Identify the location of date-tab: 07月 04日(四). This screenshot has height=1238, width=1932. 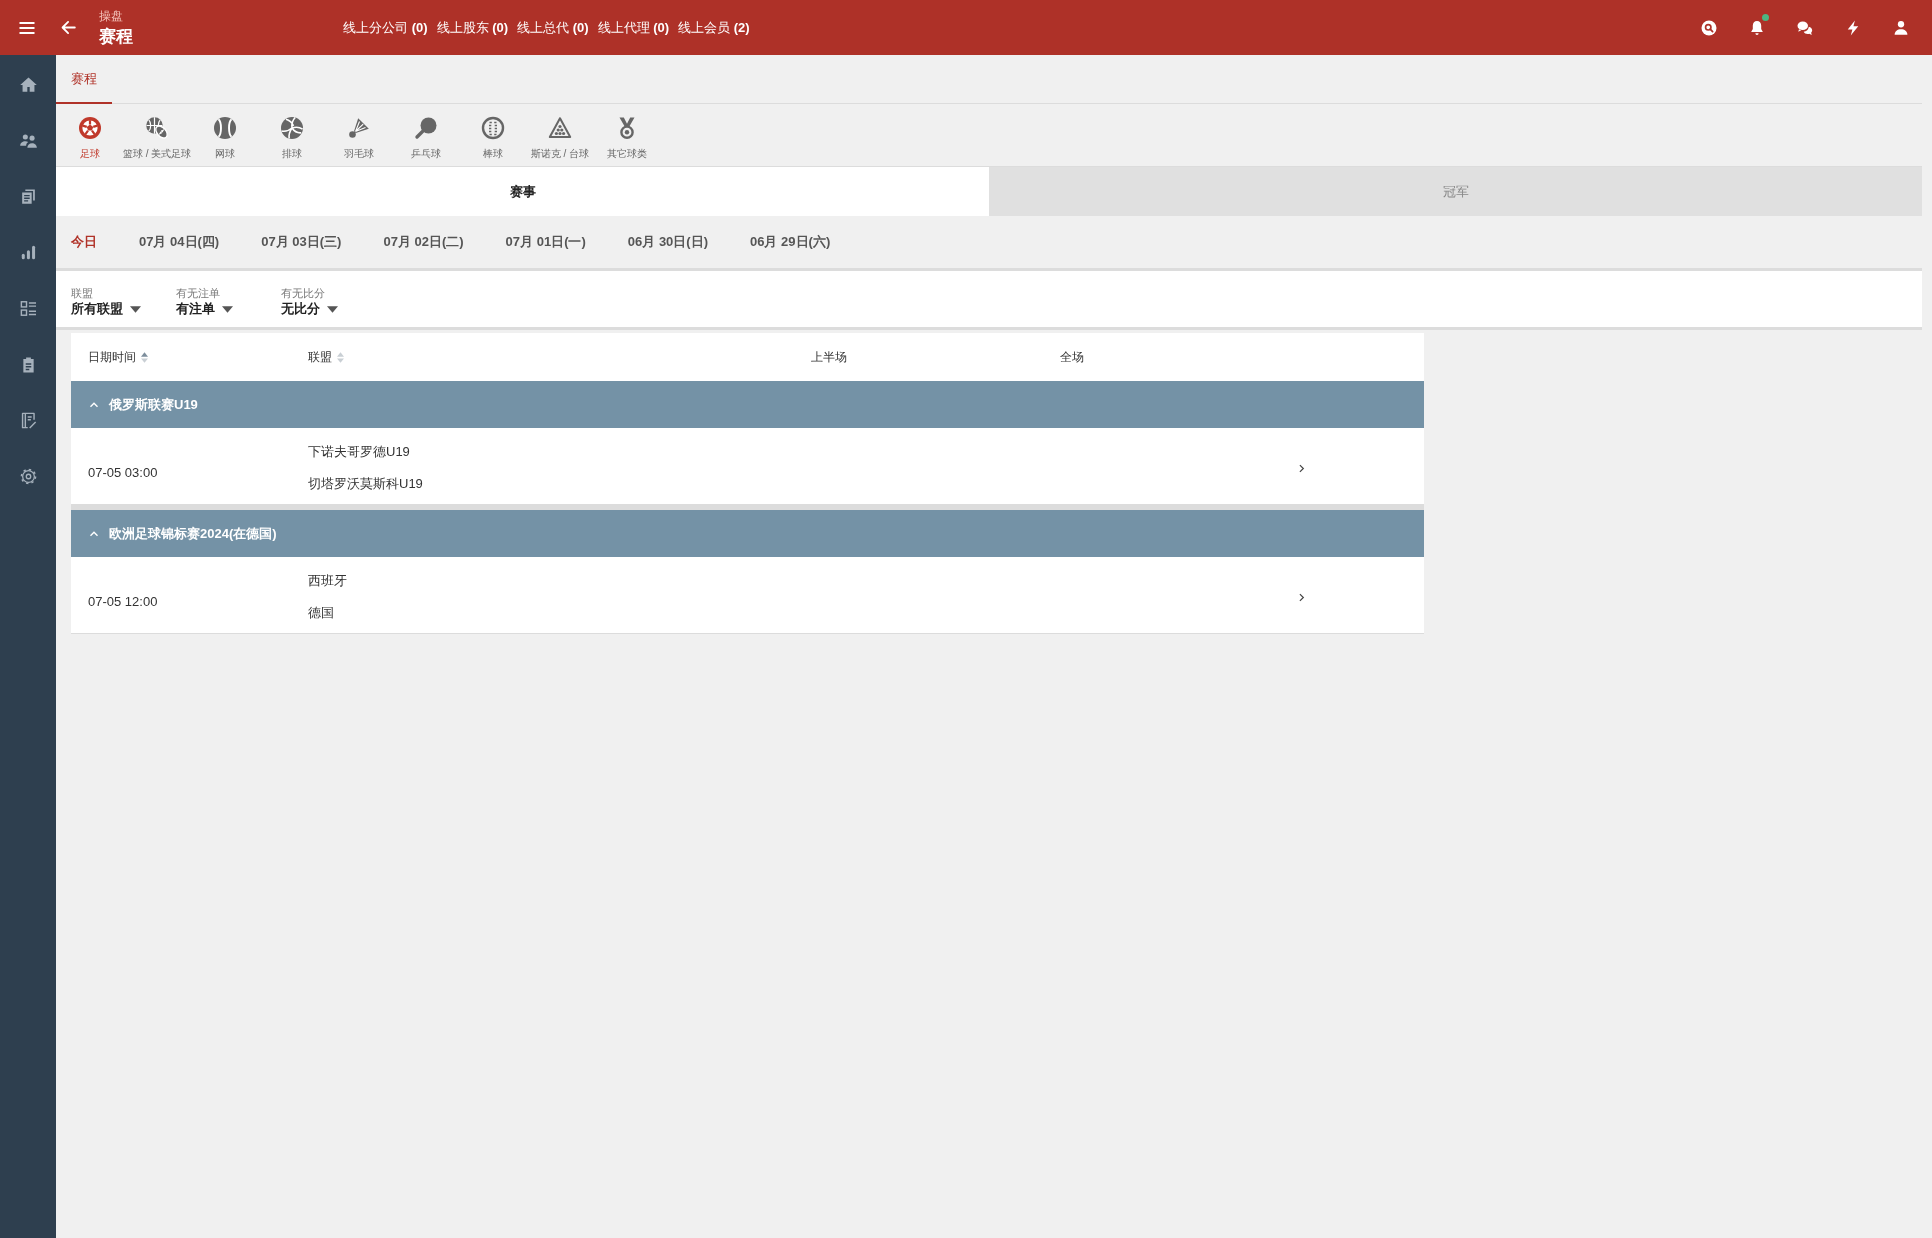
(179, 242).